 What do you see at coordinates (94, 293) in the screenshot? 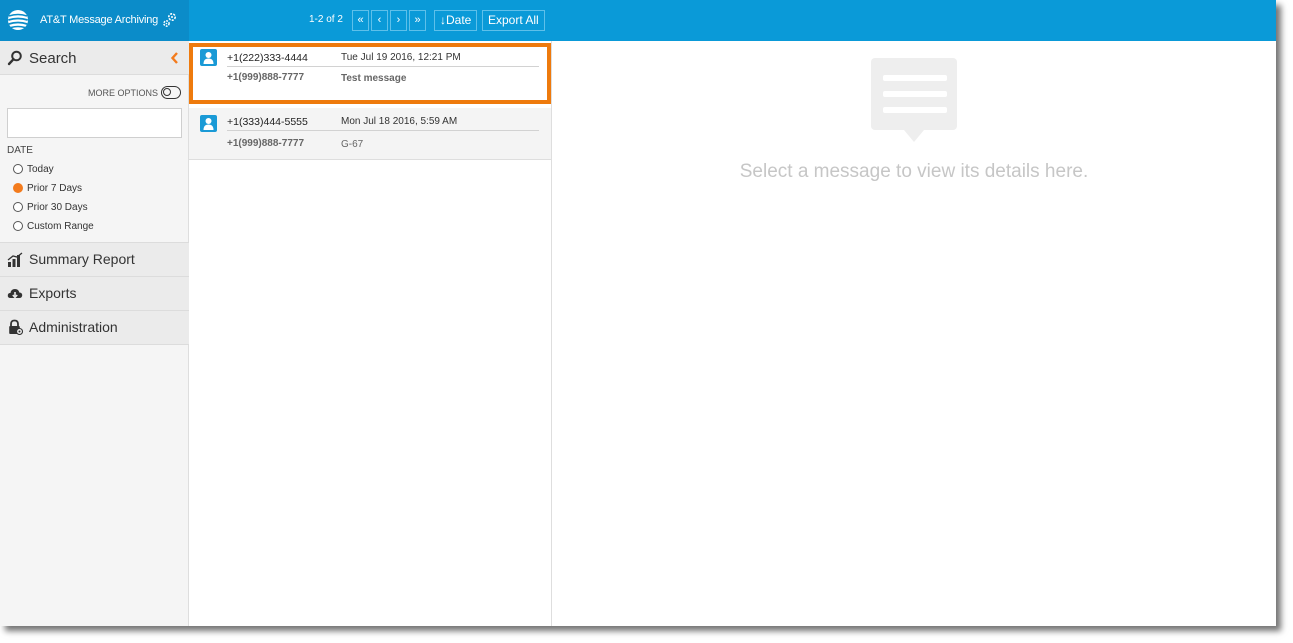
I see `nav-exports: Exports` at bounding box center [94, 293].